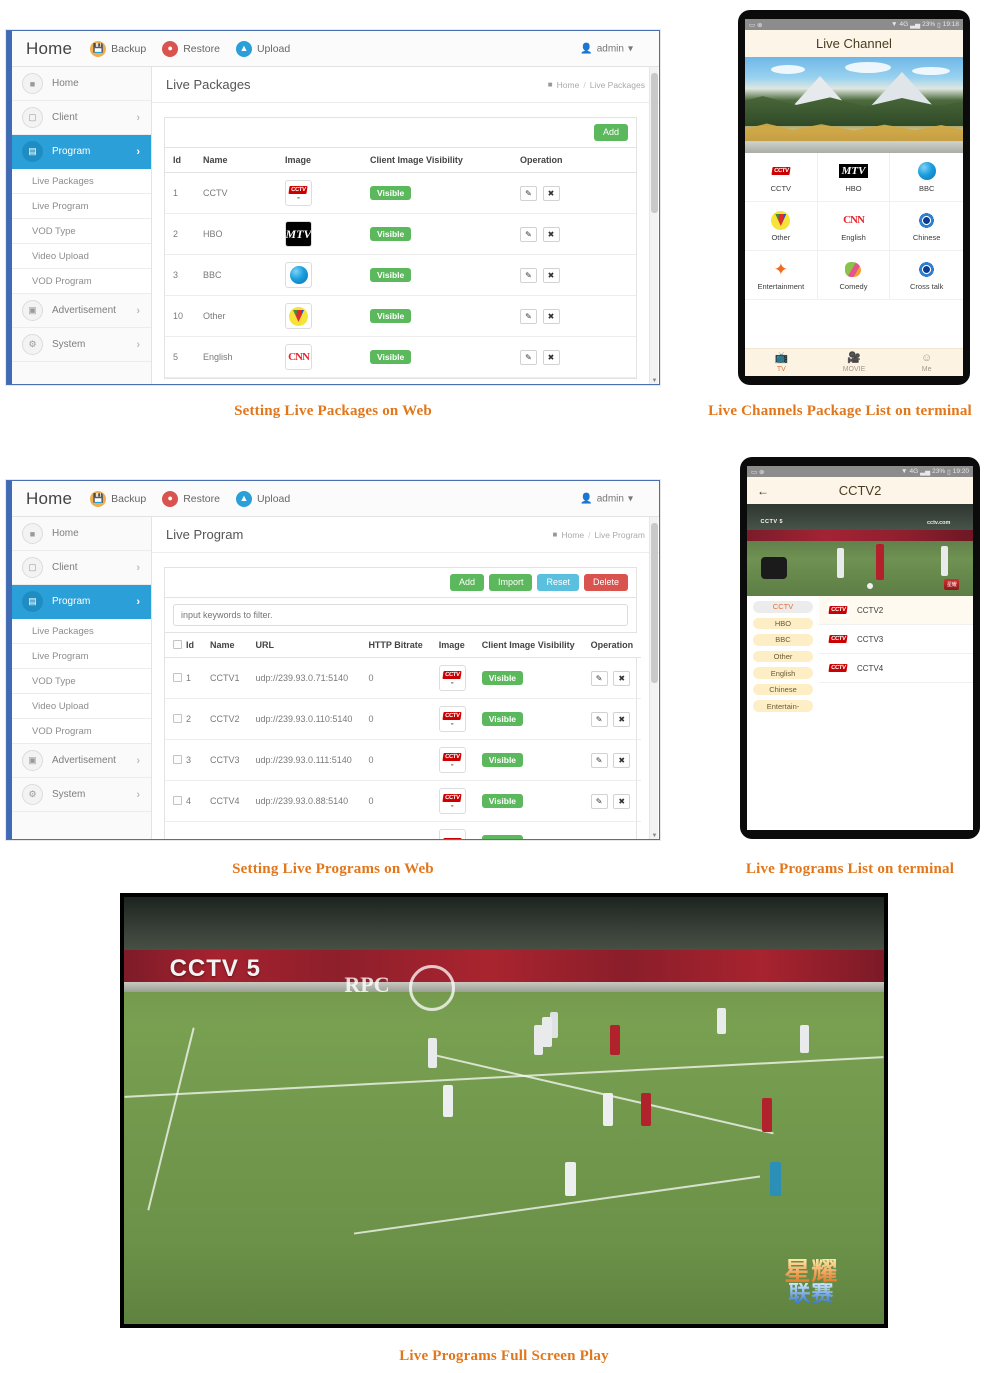 This screenshot has width=1000, height=1373. What do you see at coordinates (896, 639) in the screenshot?
I see `program-row-cctv3: CCTV CCTV3` at bounding box center [896, 639].